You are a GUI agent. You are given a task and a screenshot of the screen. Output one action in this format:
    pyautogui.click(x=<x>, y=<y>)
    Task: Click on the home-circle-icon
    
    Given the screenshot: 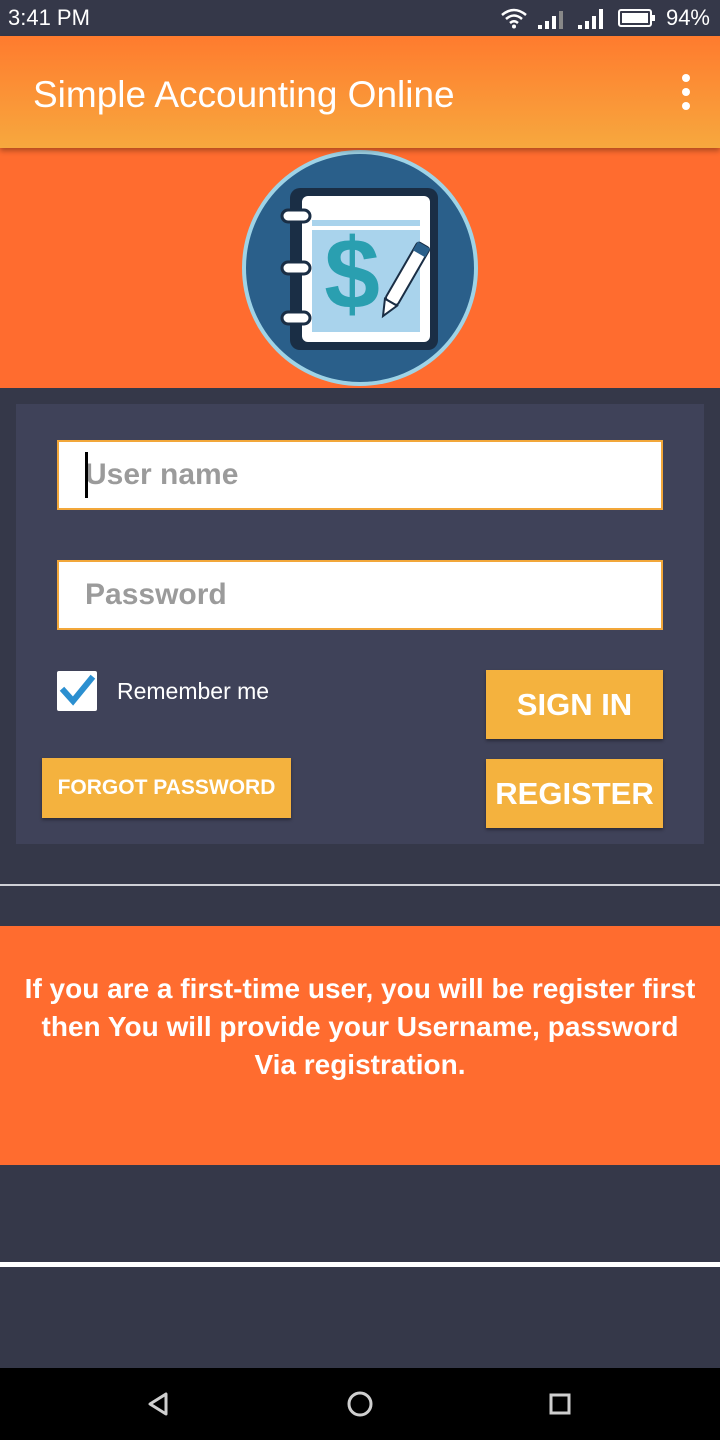 What is the action you would take?
    pyautogui.click(x=360, y=1404)
    